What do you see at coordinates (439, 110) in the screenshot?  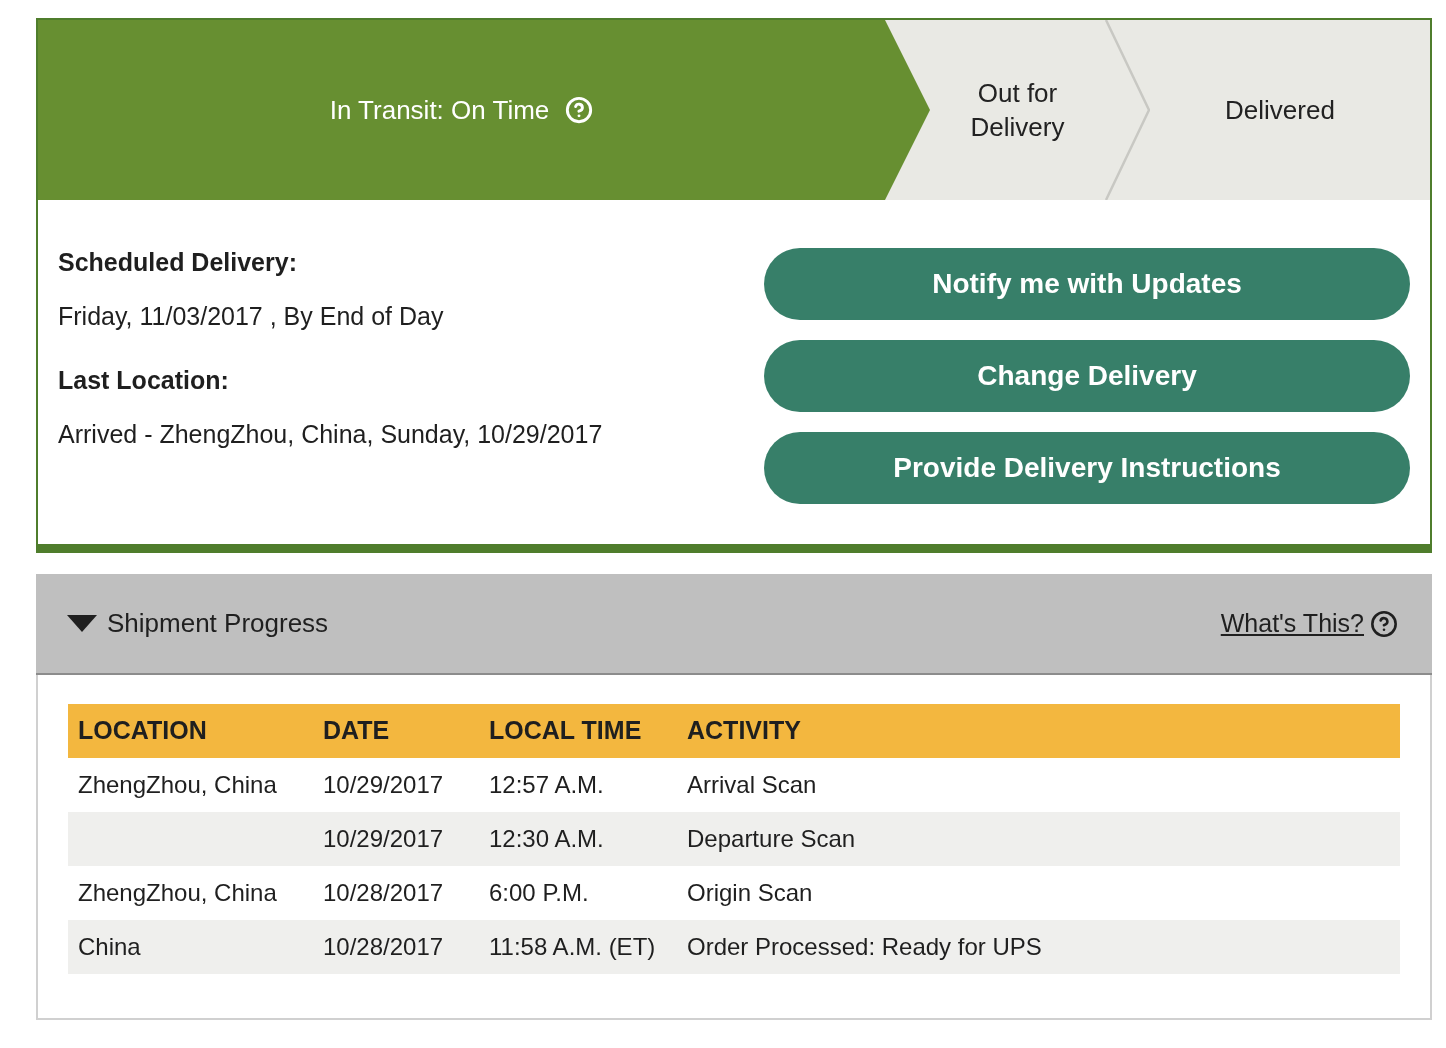 I see `step-label: In Transit: On Time` at bounding box center [439, 110].